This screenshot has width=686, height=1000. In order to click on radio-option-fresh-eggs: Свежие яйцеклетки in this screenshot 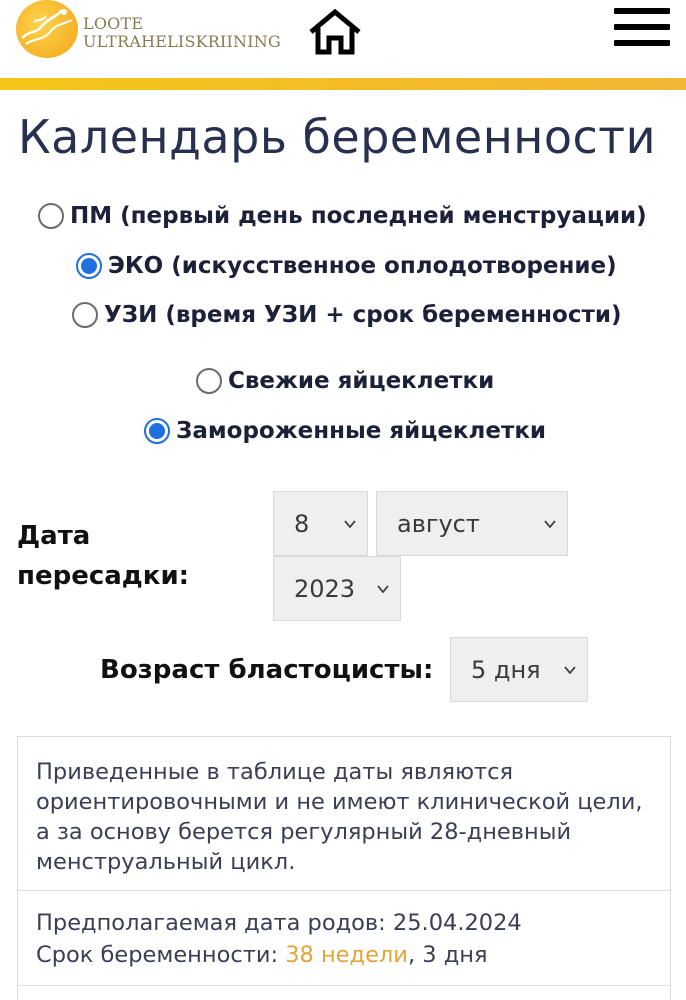, I will do `click(345, 381)`.